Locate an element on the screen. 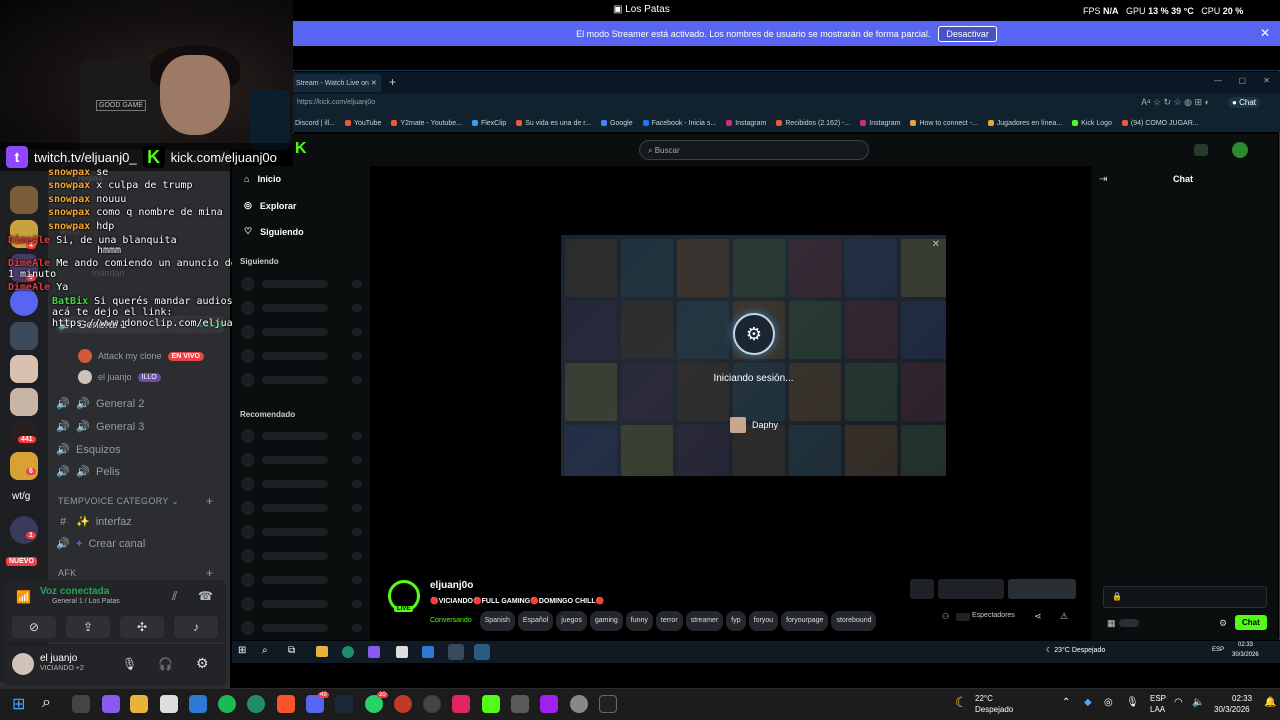 Image resolution: width=1280 pixels, height=720 pixels. profile-chat-button: ● Chat is located at coordinates (1244, 102).